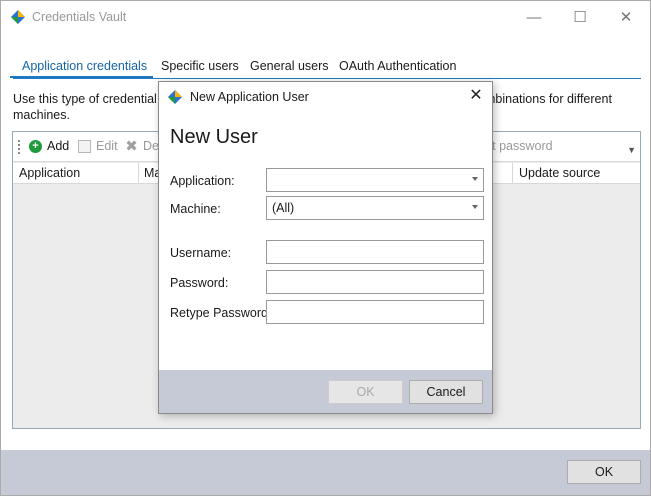 This screenshot has width=651, height=496. Describe the element at coordinates (201, 253) in the screenshot. I see `username-label: Username:` at that location.